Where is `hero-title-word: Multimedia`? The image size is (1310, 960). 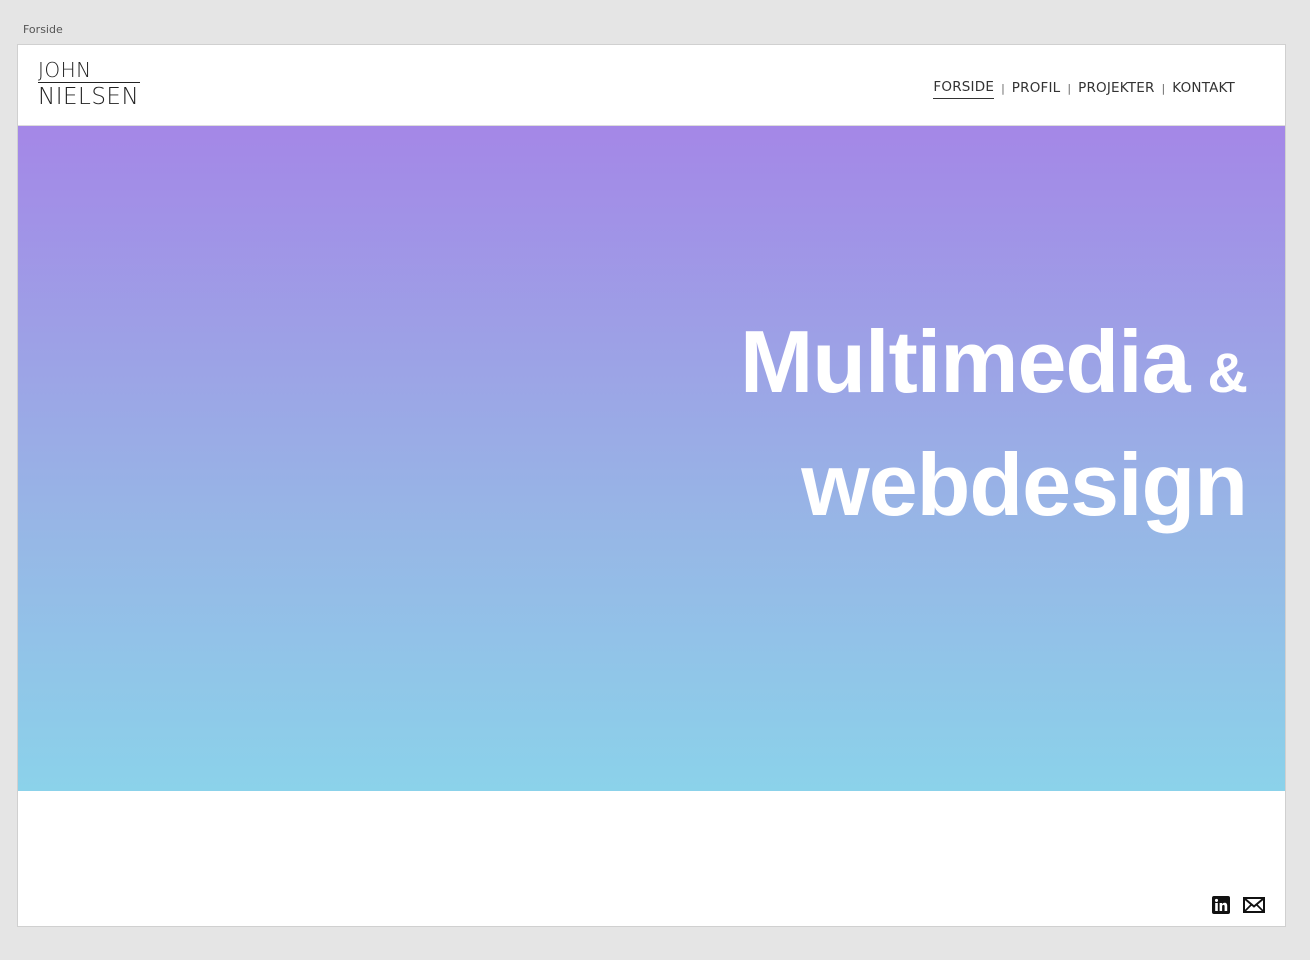 hero-title-word: Multimedia is located at coordinates (965, 361).